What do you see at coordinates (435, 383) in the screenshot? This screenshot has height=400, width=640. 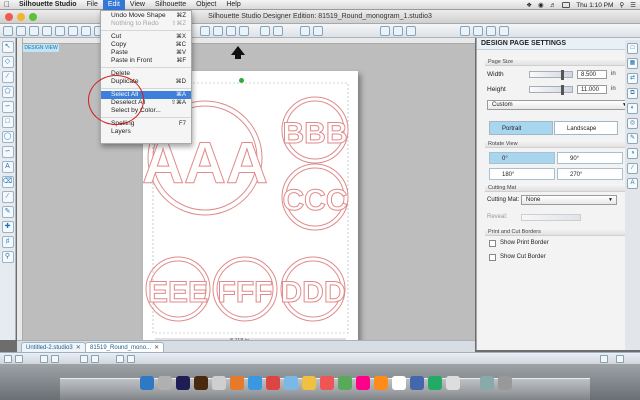 I see `app-store-dock-icon` at bounding box center [435, 383].